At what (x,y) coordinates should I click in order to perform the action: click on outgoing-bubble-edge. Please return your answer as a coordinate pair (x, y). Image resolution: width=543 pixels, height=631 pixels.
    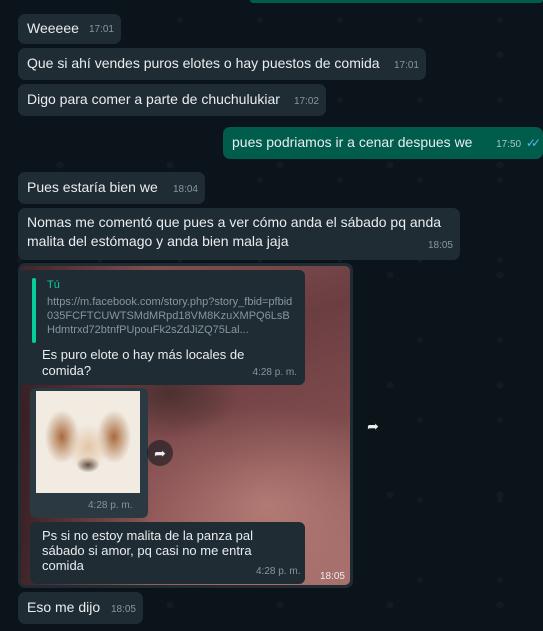
    Looking at the image, I should click on (396, 1).